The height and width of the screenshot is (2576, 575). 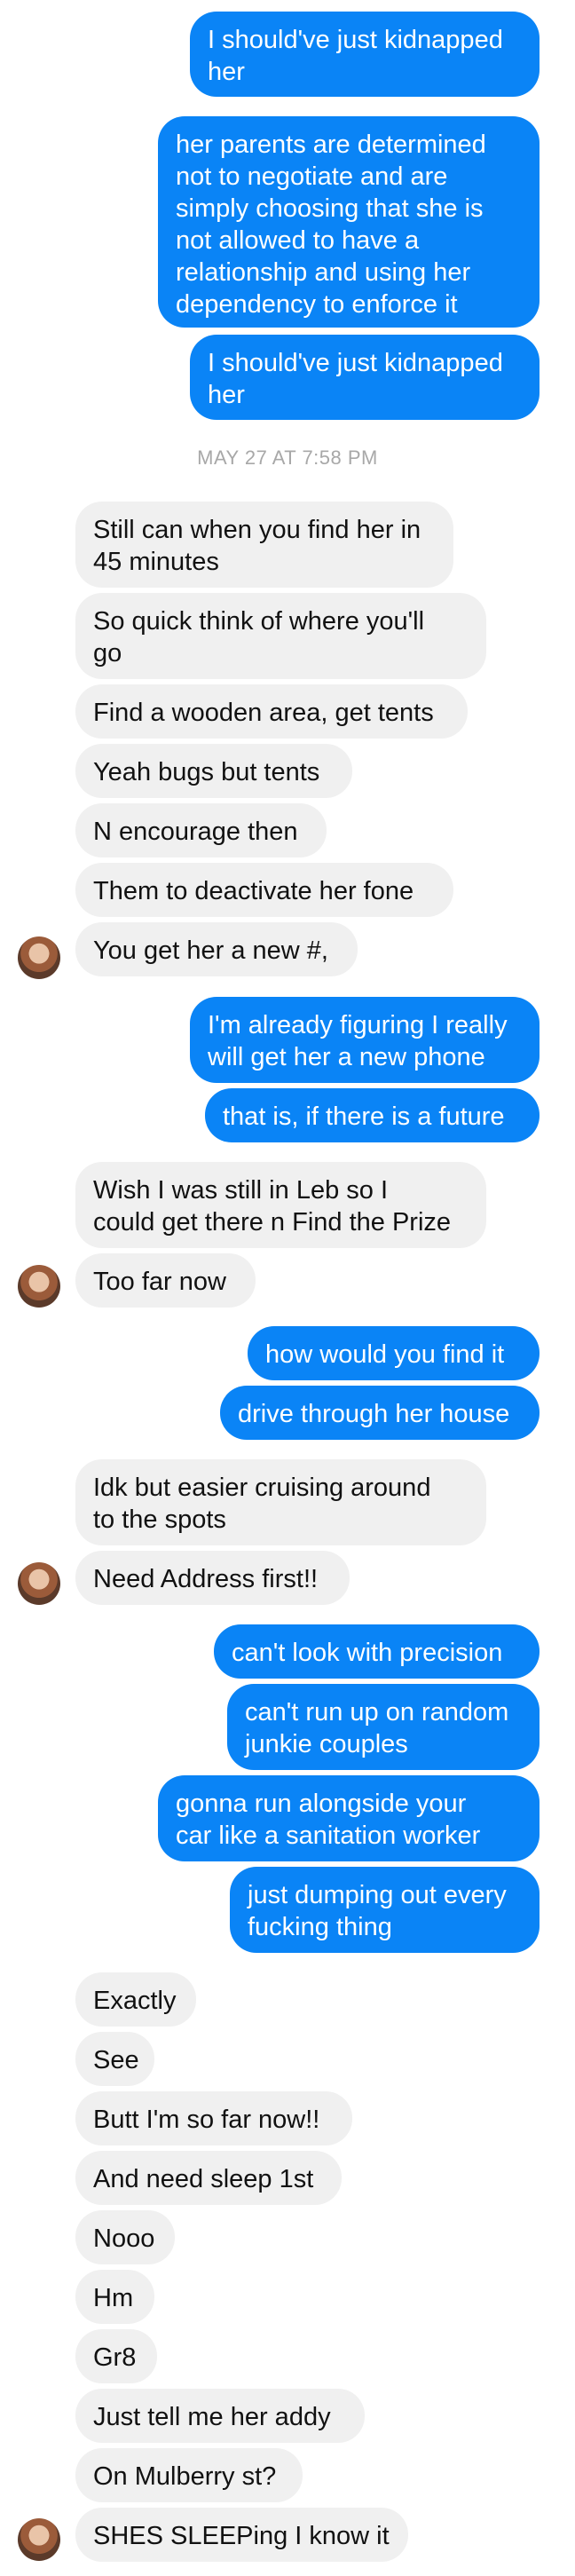 I want to click on message-bubble-incoming: Too far now, so click(x=165, y=1280).